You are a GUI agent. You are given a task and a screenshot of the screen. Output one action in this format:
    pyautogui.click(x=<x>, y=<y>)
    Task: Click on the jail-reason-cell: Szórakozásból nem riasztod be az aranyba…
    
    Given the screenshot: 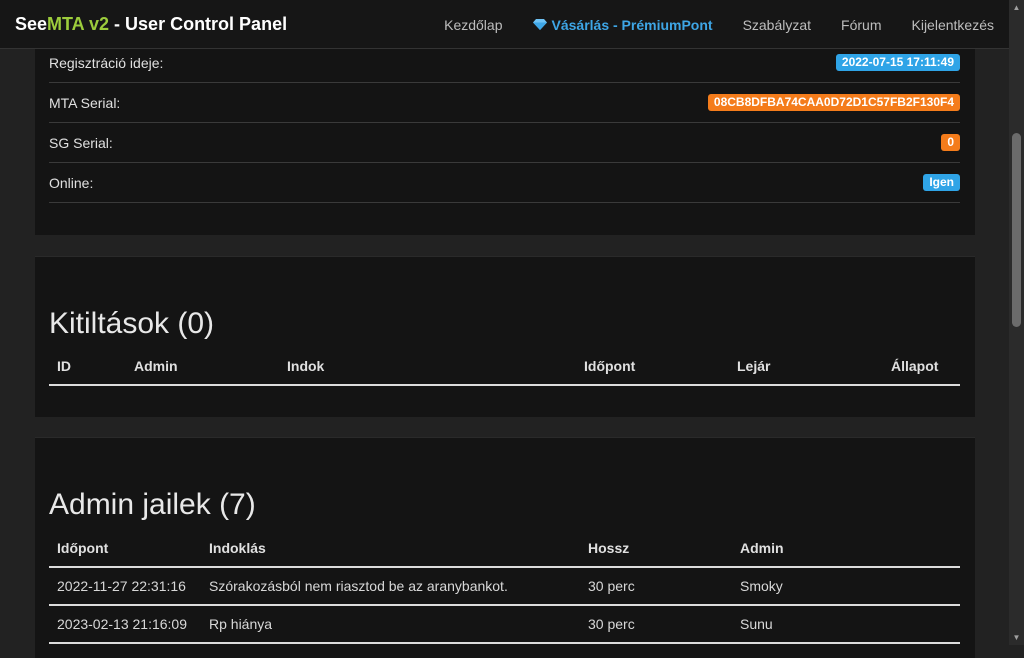 What is the action you would take?
    pyautogui.click(x=358, y=586)
    